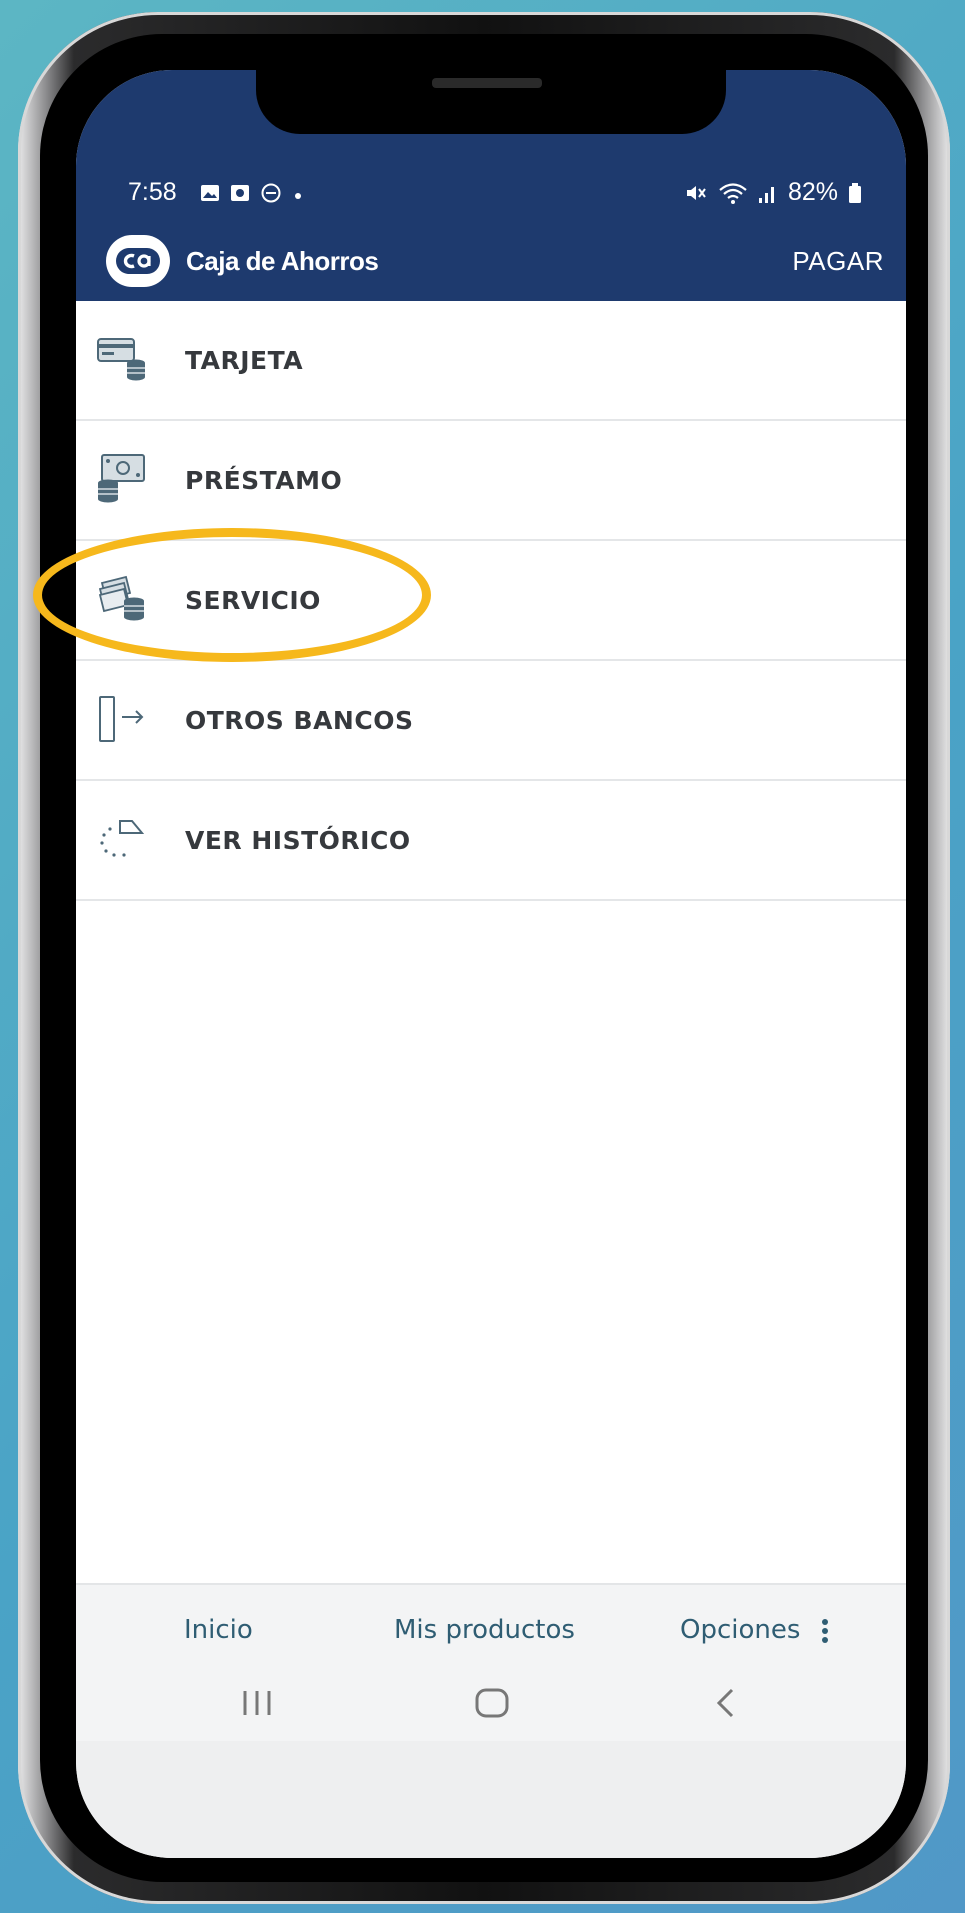  I want to click on menu-item-label: VER HISTÓRICO, so click(298, 840).